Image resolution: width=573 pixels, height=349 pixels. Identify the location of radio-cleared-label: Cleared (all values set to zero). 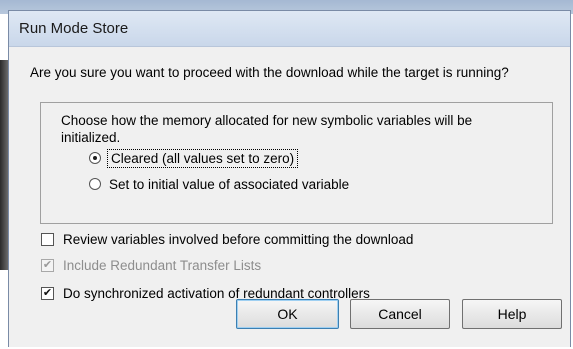
(202, 158).